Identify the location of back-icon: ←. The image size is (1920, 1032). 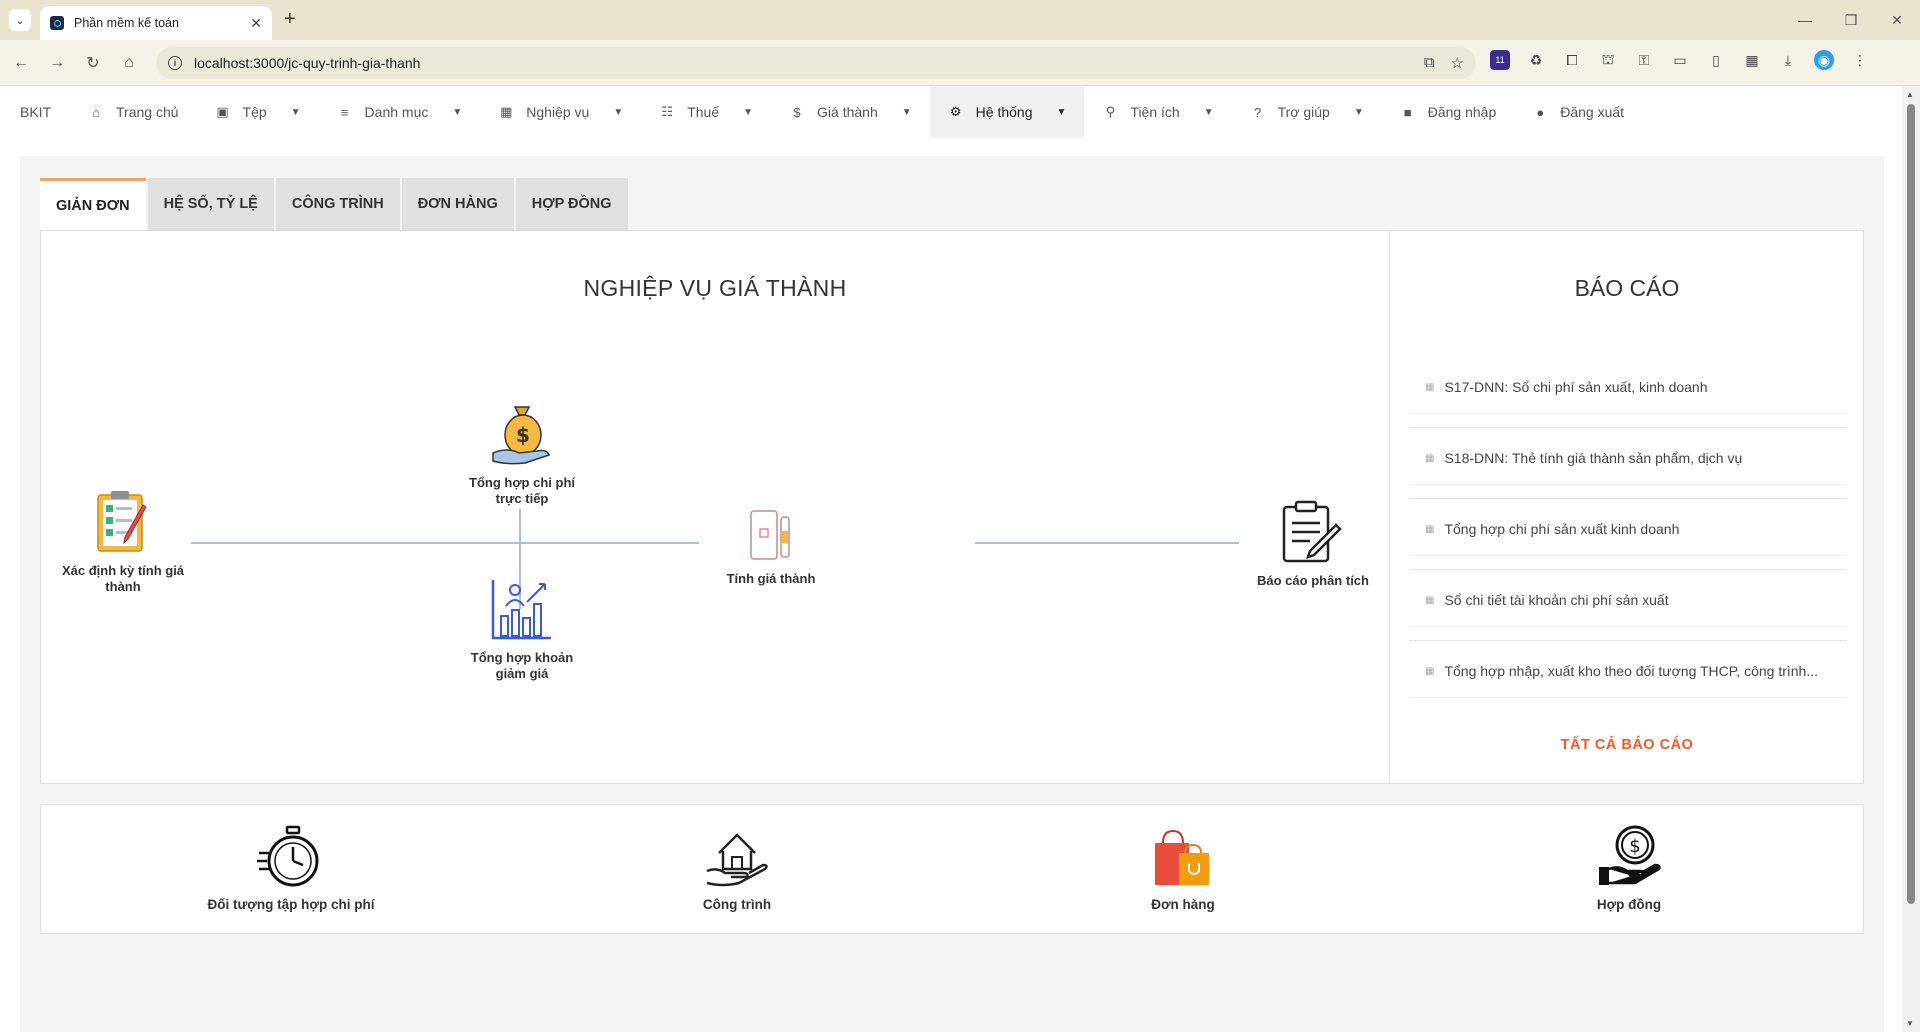
(21, 63).